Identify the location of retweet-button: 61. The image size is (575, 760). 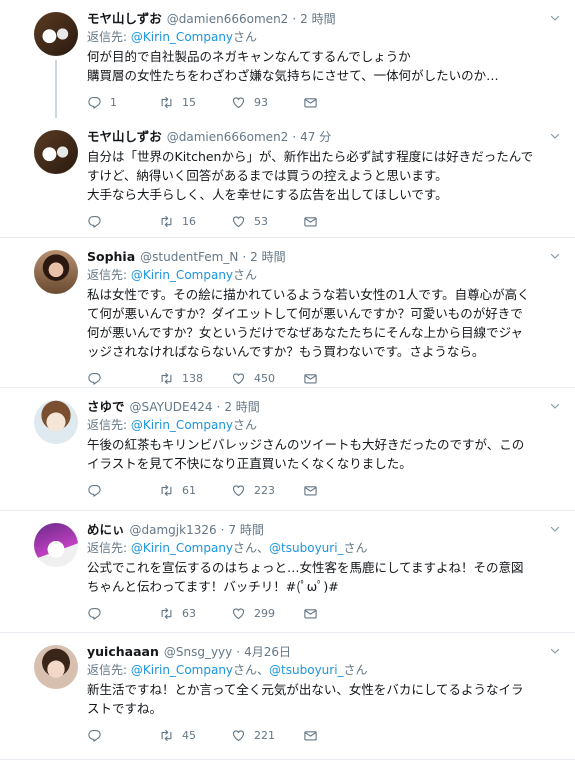
(195, 490).